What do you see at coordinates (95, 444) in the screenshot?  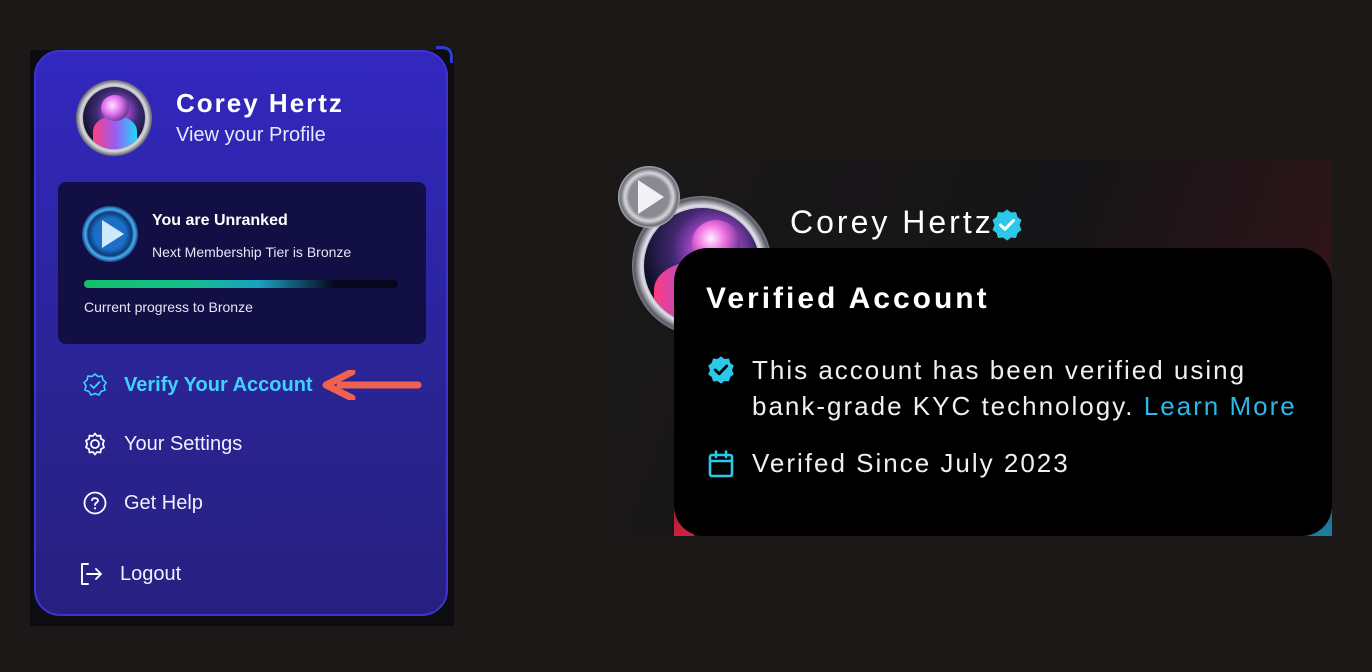 I see `gear-icon` at bounding box center [95, 444].